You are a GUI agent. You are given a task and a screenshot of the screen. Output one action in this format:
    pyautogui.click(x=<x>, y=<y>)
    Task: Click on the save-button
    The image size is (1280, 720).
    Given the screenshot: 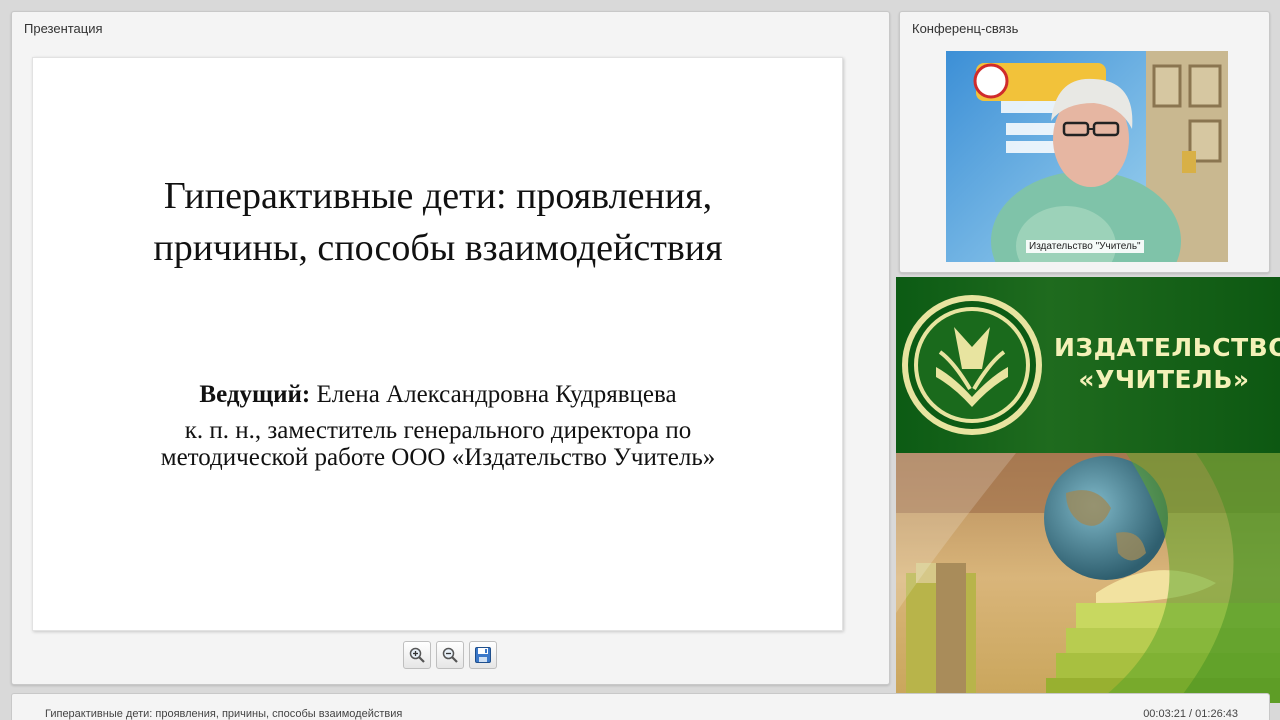 What is the action you would take?
    pyautogui.click(x=483, y=655)
    